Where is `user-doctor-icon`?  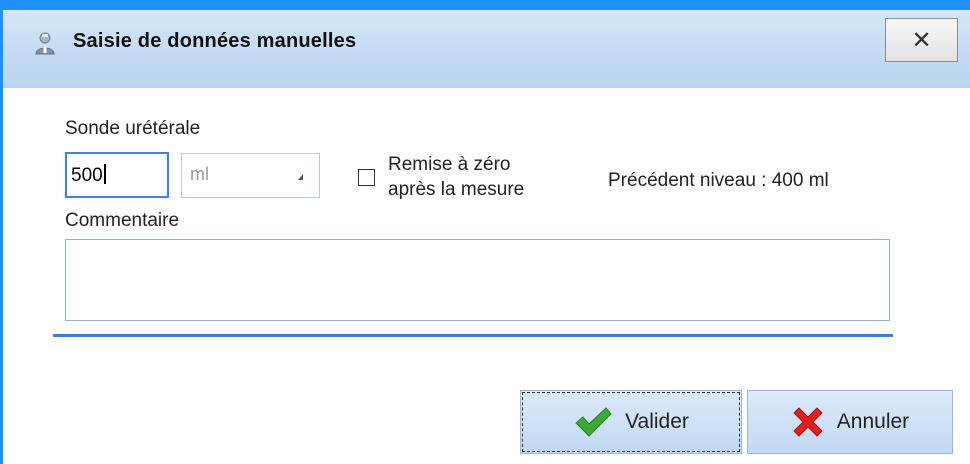
user-doctor-icon is located at coordinates (45, 43).